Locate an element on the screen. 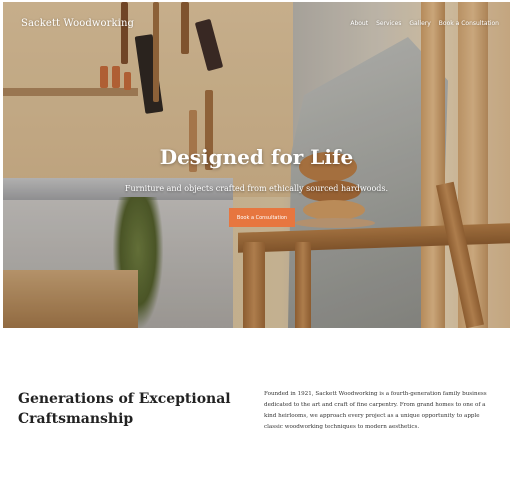  nav-item-gallery: Gallery is located at coordinates (419, 23).